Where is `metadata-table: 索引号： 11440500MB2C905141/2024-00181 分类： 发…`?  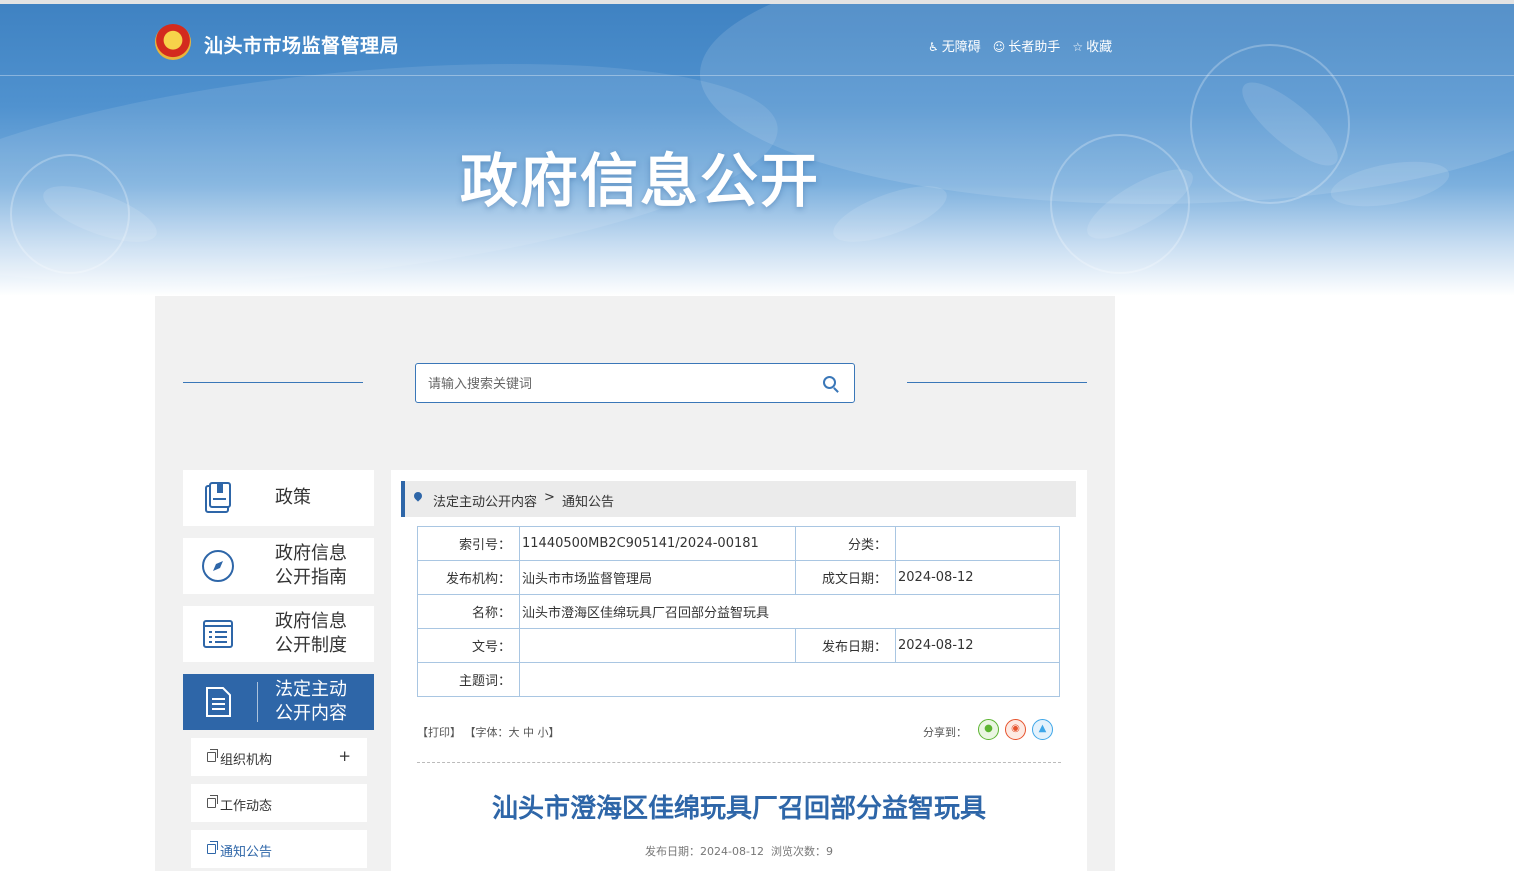 metadata-table: 索引号： 11440500MB2C905141/2024-00181 分类： 发… is located at coordinates (738, 611).